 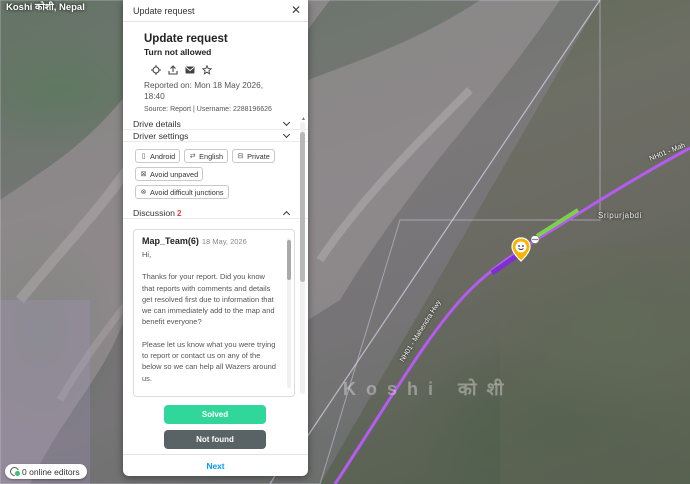 What do you see at coordinates (143, 192) in the screenshot?
I see `junction-icon: ⊗` at bounding box center [143, 192].